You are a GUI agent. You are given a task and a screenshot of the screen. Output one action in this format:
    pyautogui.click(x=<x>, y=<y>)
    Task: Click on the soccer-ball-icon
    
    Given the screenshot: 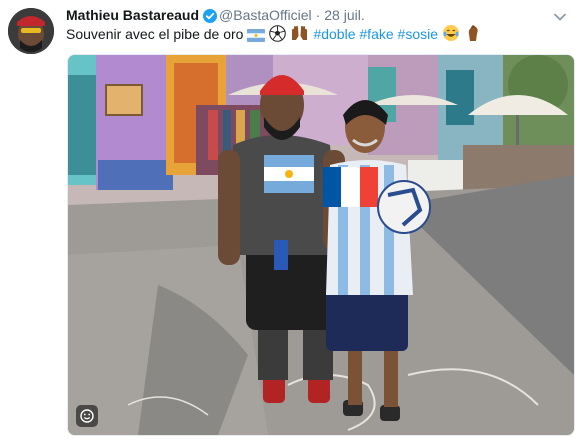 What is the action you would take?
    pyautogui.click(x=278, y=35)
    